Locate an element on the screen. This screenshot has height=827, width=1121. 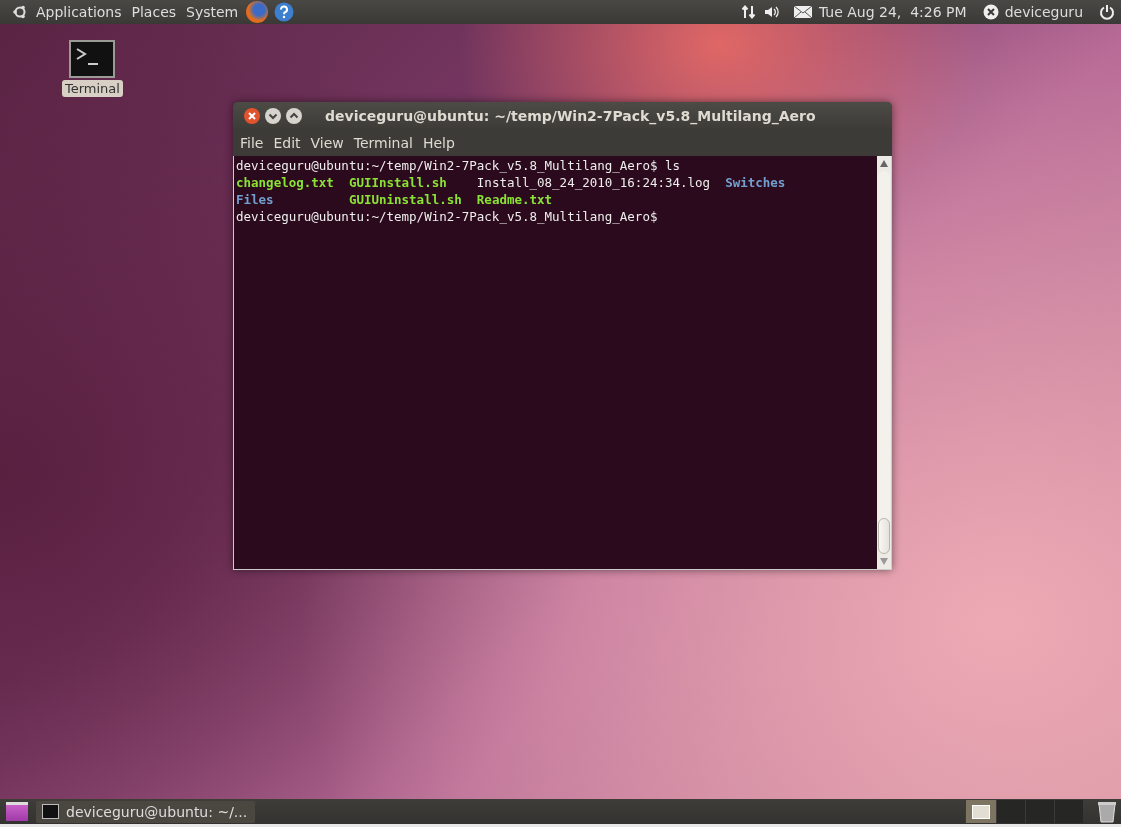
icon-label: Terminal is located at coordinates (92, 88).